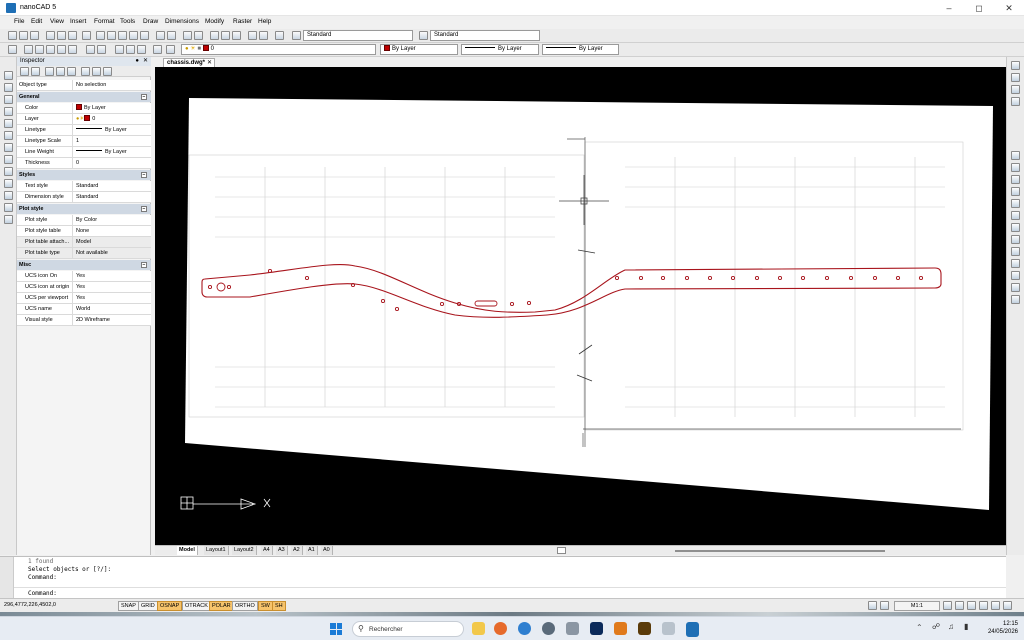 This screenshot has height=640, width=1024. What do you see at coordinates (84, 108) in the screenshot?
I see `property-row: Color By Layer` at bounding box center [84, 108].